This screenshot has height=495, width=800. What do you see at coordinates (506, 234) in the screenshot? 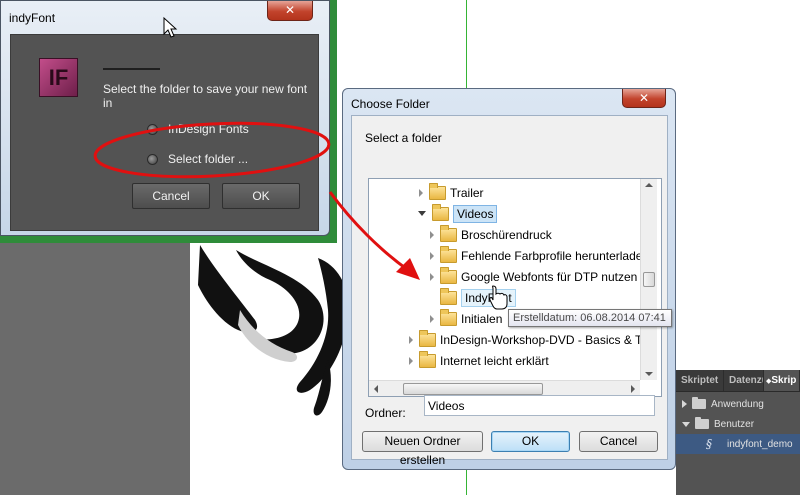
I see `tree-item-label: Broschürendruck` at bounding box center [506, 234].